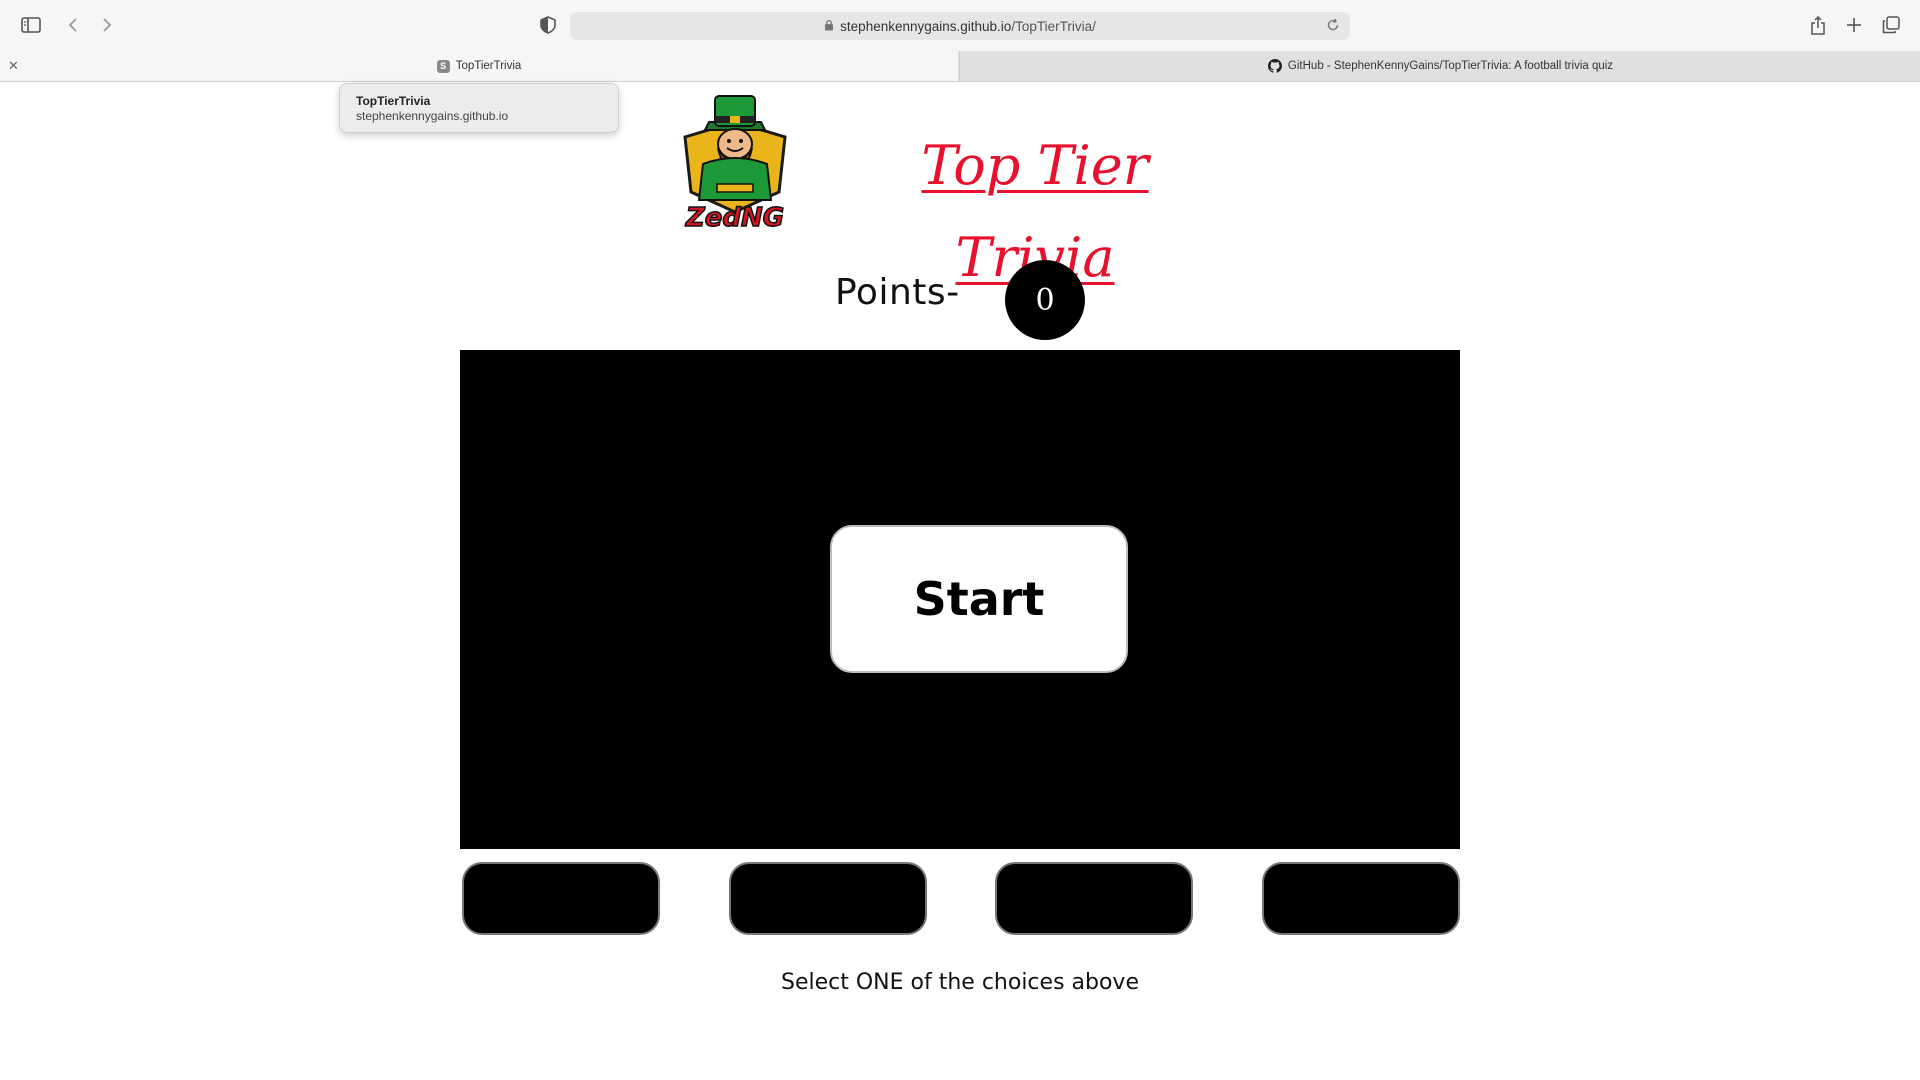  I want to click on tab-label: TopTierTrivia, so click(488, 66).